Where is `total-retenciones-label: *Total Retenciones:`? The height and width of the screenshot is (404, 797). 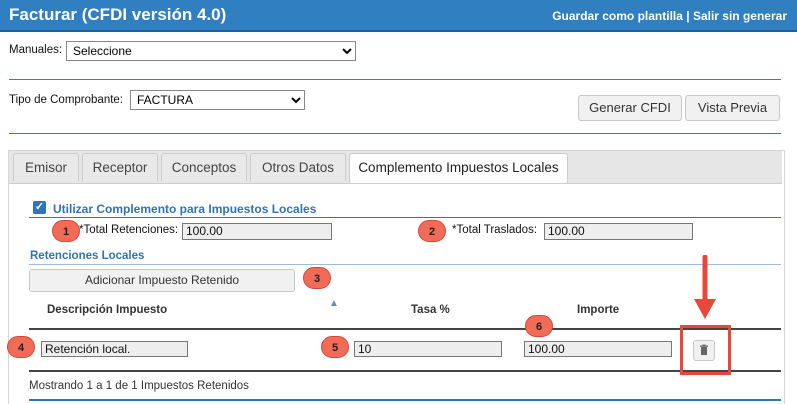 total-retenciones-label: *Total Retenciones: is located at coordinates (129, 230).